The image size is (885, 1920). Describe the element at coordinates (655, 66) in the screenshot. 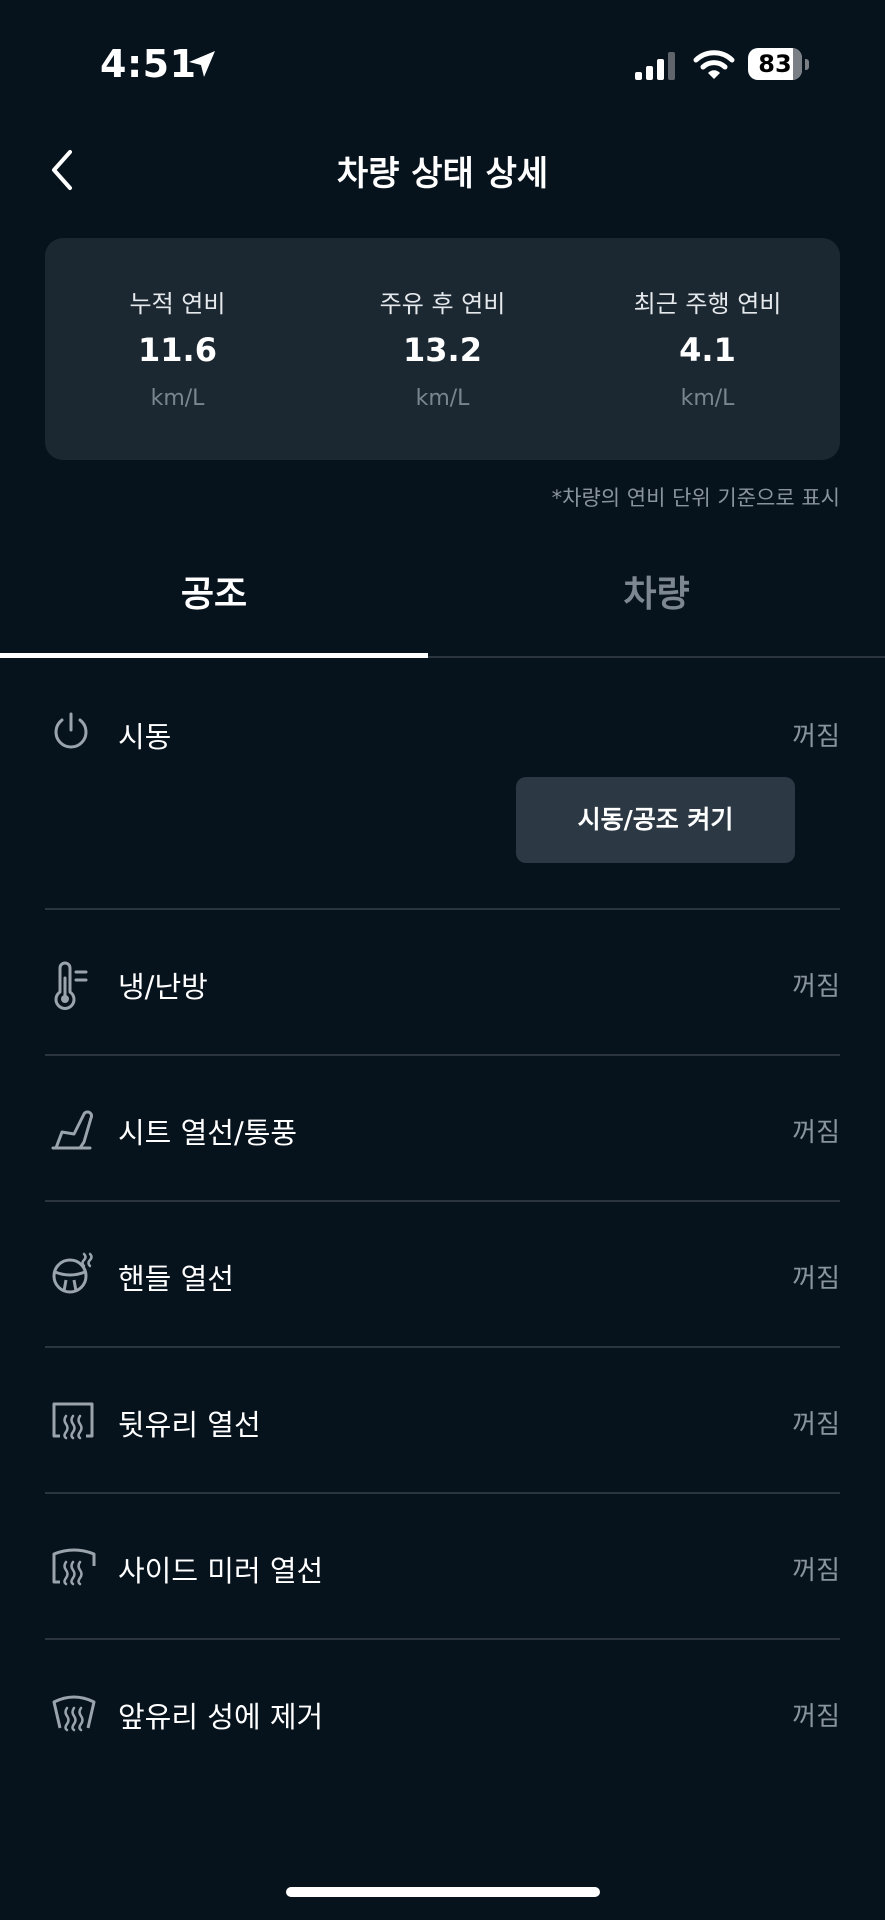

I see `cellular-signal-icon` at that location.